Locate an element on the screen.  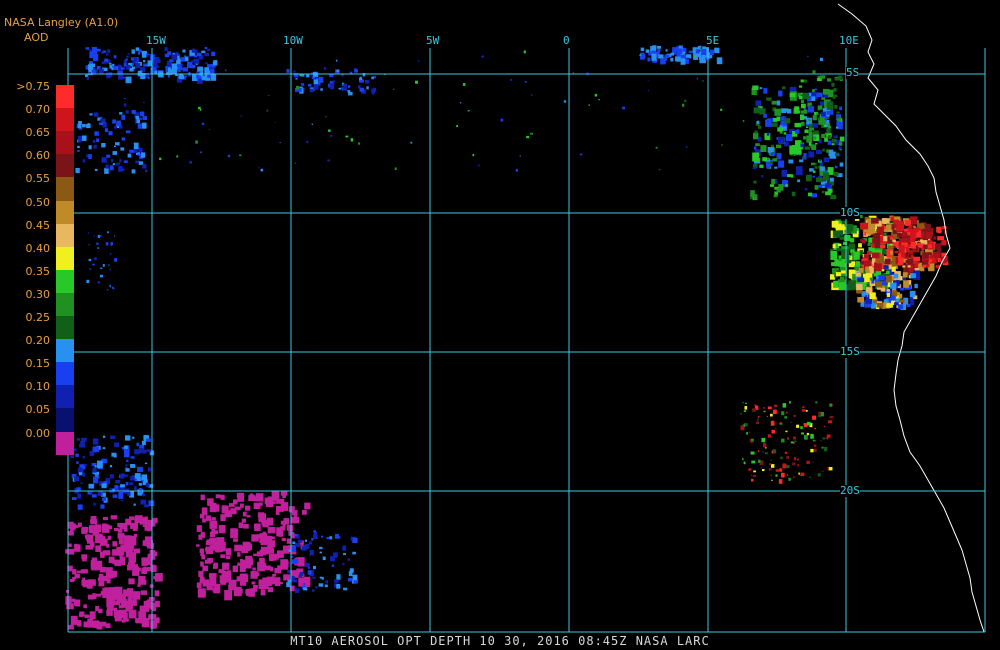
lon-label-0: 0 is located at coordinates (566, 40).